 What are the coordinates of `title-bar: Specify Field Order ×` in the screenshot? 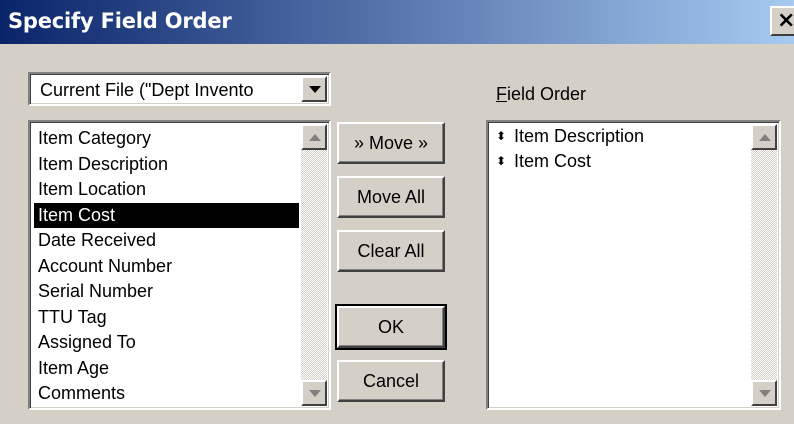 It's located at (397, 22).